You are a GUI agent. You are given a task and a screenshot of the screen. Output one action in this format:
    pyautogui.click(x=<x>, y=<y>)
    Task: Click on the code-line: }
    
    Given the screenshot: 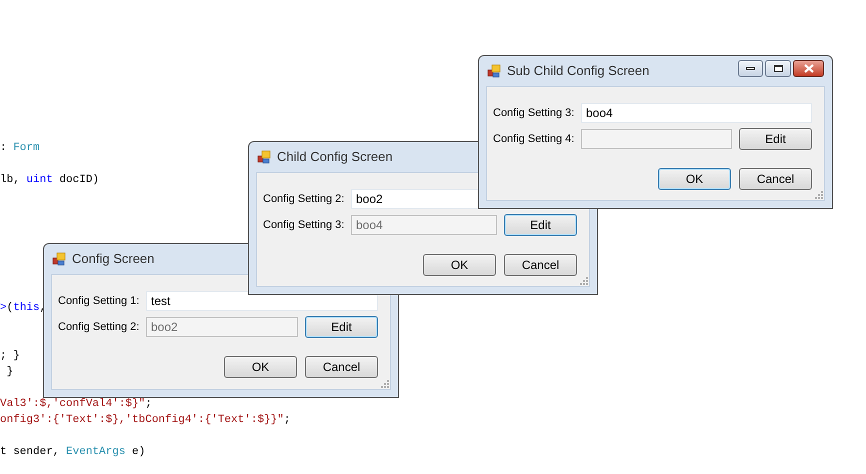 What is the action you would take?
    pyautogui.click(x=10, y=372)
    